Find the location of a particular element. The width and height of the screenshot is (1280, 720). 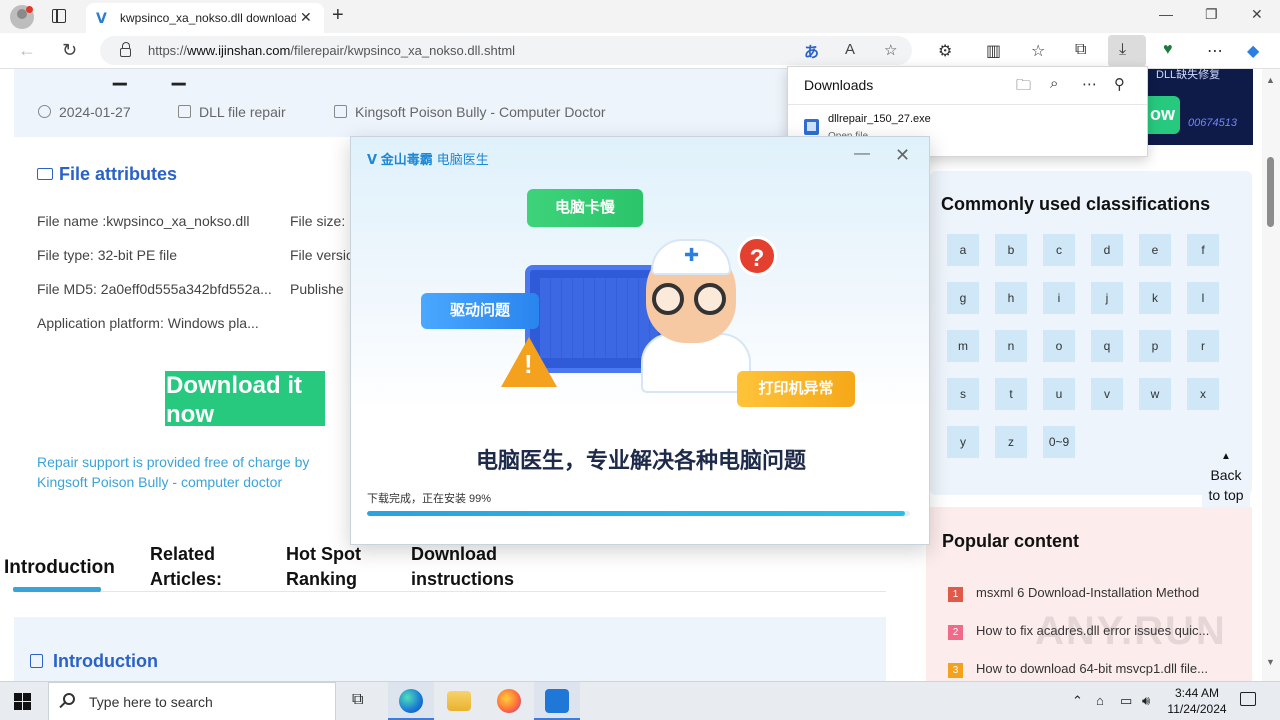

letter-filter-s: s is located at coordinates (963, 394).